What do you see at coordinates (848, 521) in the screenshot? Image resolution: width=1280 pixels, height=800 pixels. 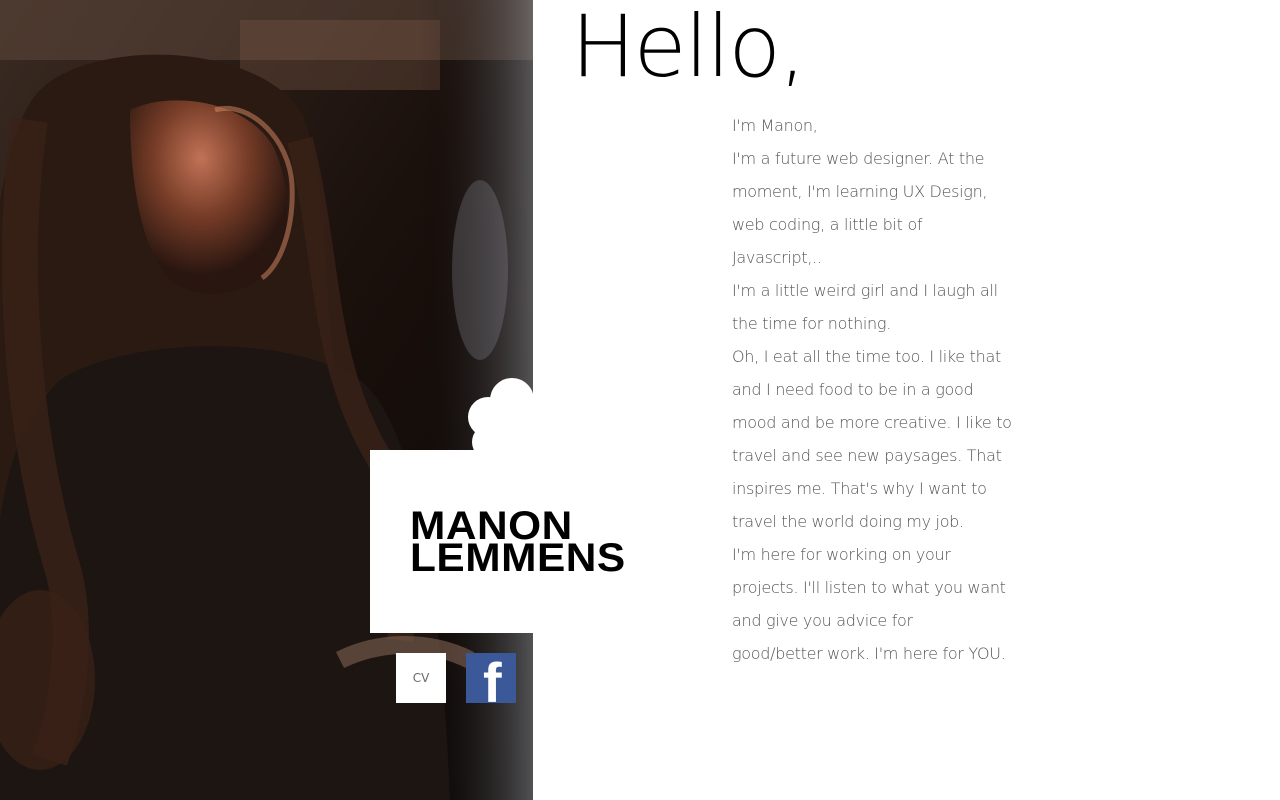 I see `bio-line: travel the world doing my job.` at bounding box center [848, 521].